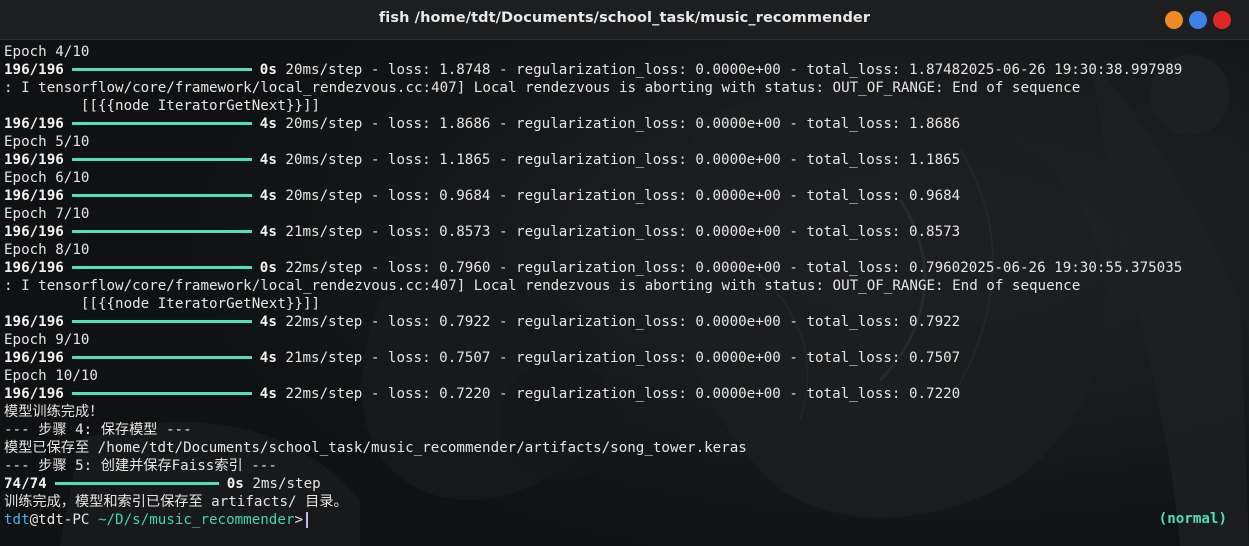 The width and height of the screenshot is (1249, 546). Describe the element at coordinates (54, 412) in the screenshot. I see `output-line: 模型训练完成！` at that location.